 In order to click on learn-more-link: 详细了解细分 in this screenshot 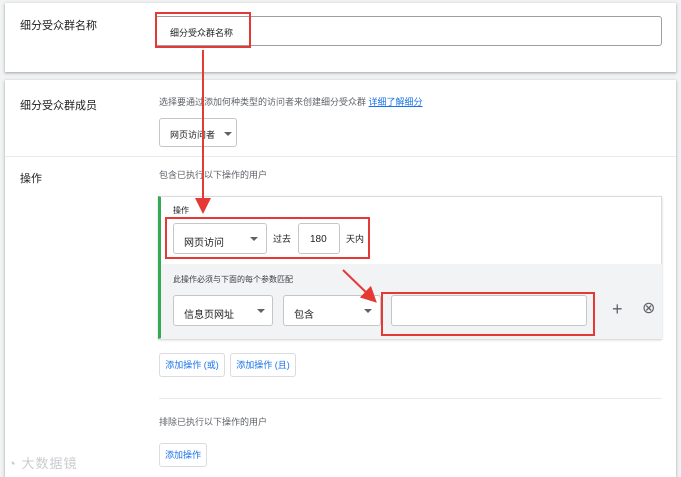, I will do `click(396, 102)`.